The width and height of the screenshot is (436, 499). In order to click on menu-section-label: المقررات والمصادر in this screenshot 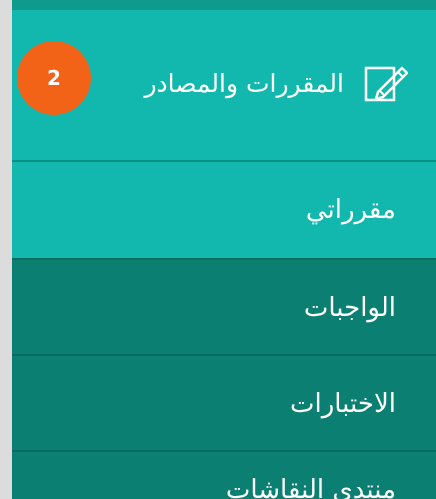, I will do `click(244, 83)`.